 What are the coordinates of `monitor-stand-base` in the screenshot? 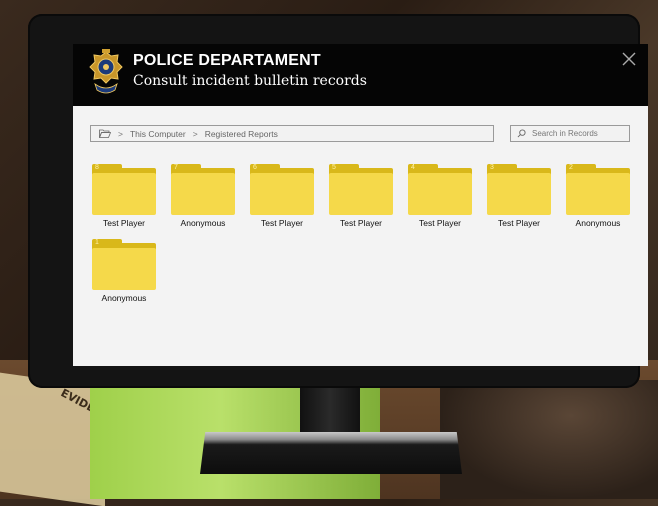 It's located at (331, 453).